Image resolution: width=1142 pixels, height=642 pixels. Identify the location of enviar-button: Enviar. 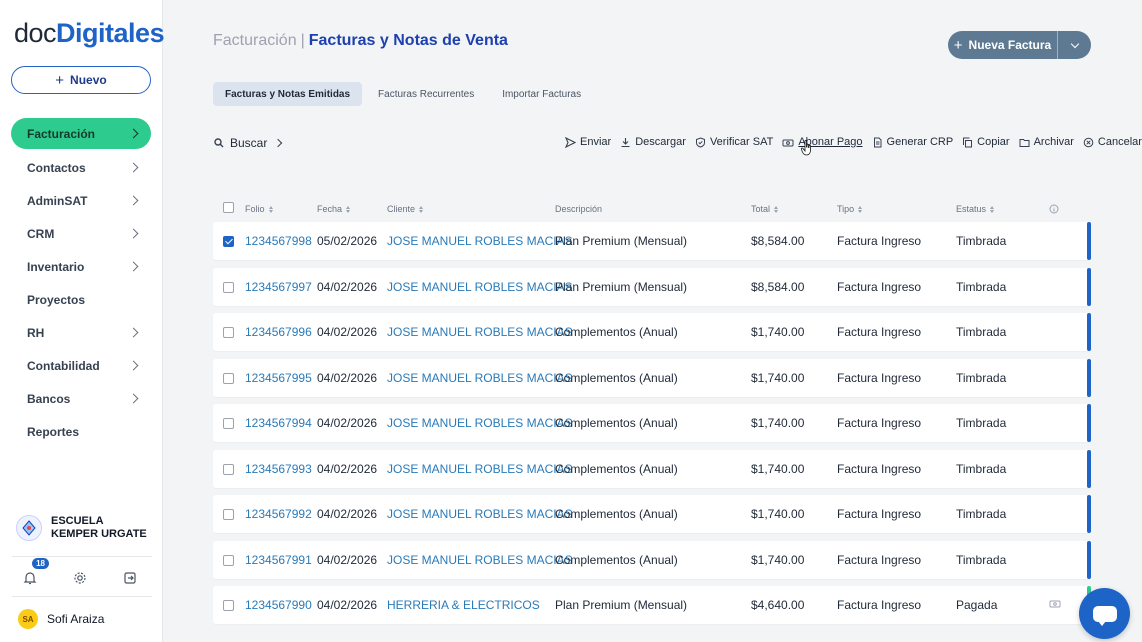
(588, 142).